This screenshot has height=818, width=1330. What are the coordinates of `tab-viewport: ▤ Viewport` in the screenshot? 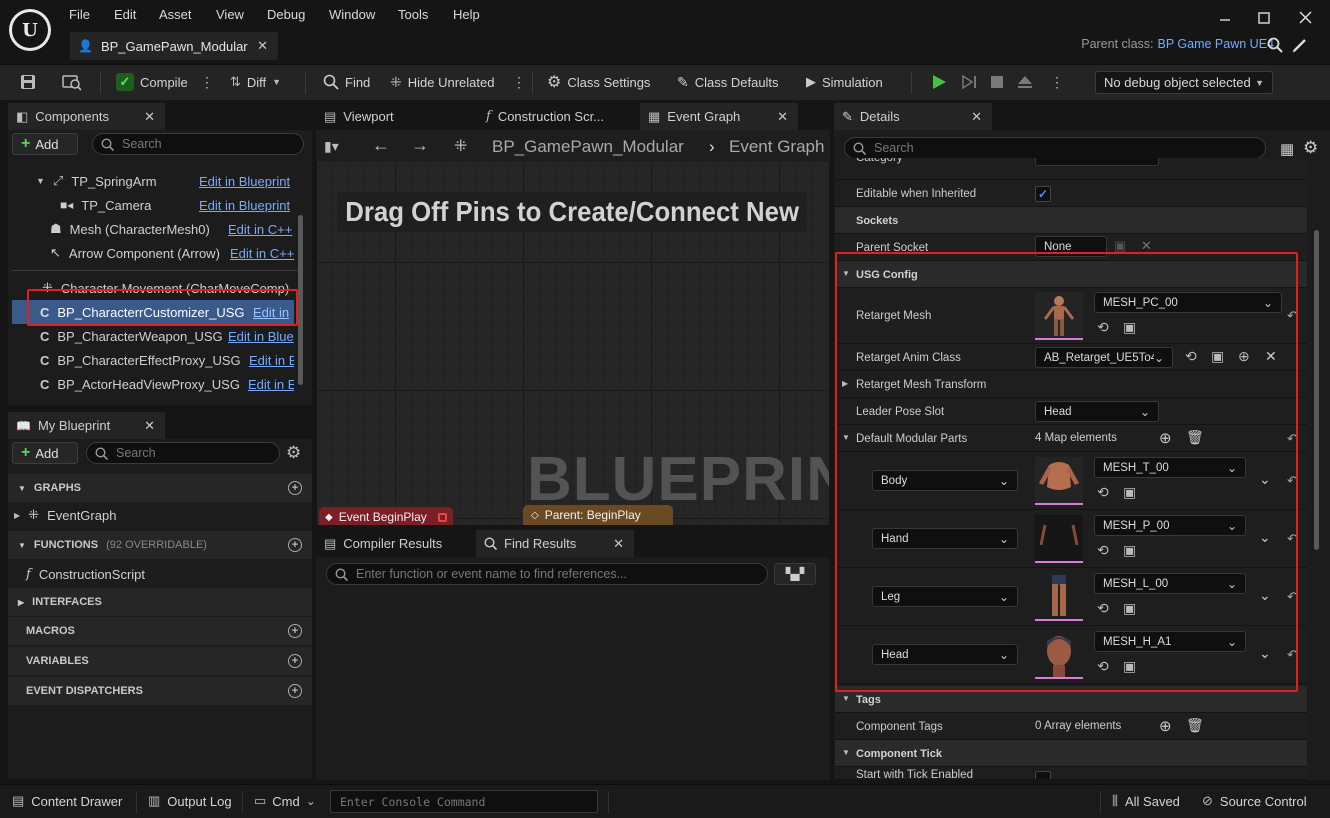 It's located at (395, 116).